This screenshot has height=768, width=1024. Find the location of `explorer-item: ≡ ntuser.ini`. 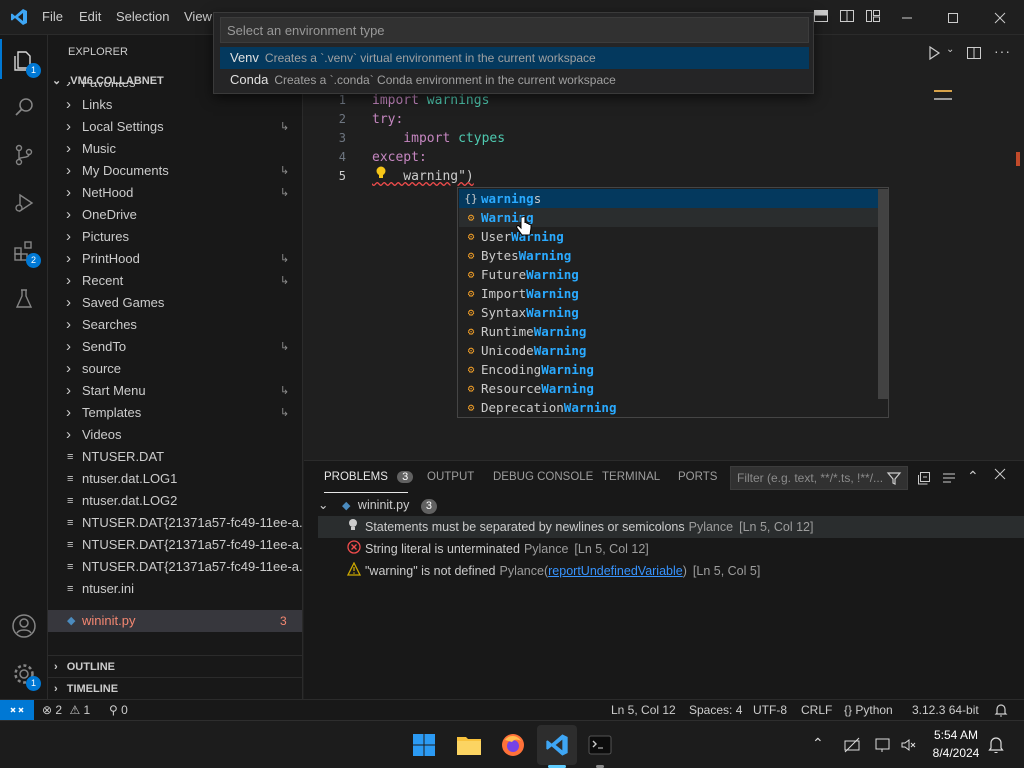

explorer-item: ≡ ntuser.ini is located at coordinates (175, 589).